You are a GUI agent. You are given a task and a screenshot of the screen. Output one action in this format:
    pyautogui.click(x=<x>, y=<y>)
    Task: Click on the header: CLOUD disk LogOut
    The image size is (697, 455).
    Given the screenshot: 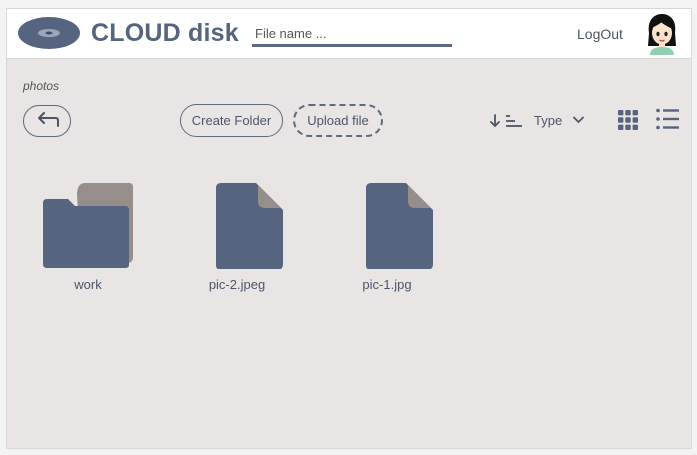 What is the action you would take?
    pyautogui.click(x=349, y=34)
    